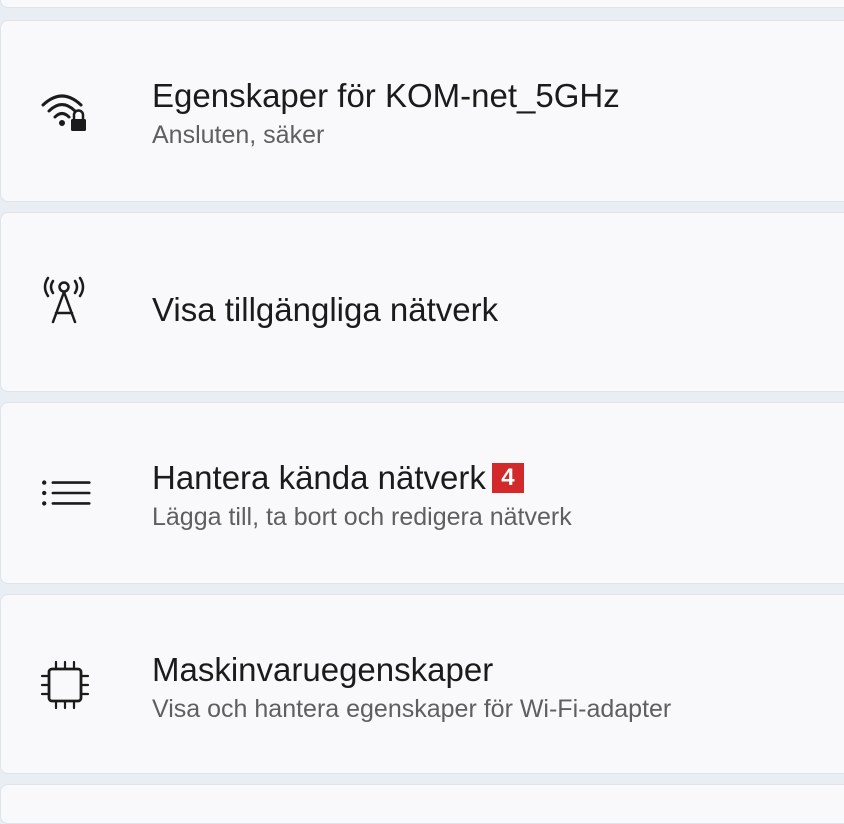 This screenshot has height=824, width=844. Describe the element at coordinates (362, 517) in the screenshot. I see `known-networks-subtitle: Lägga till, ta bort och redigera nätverk` at that location.